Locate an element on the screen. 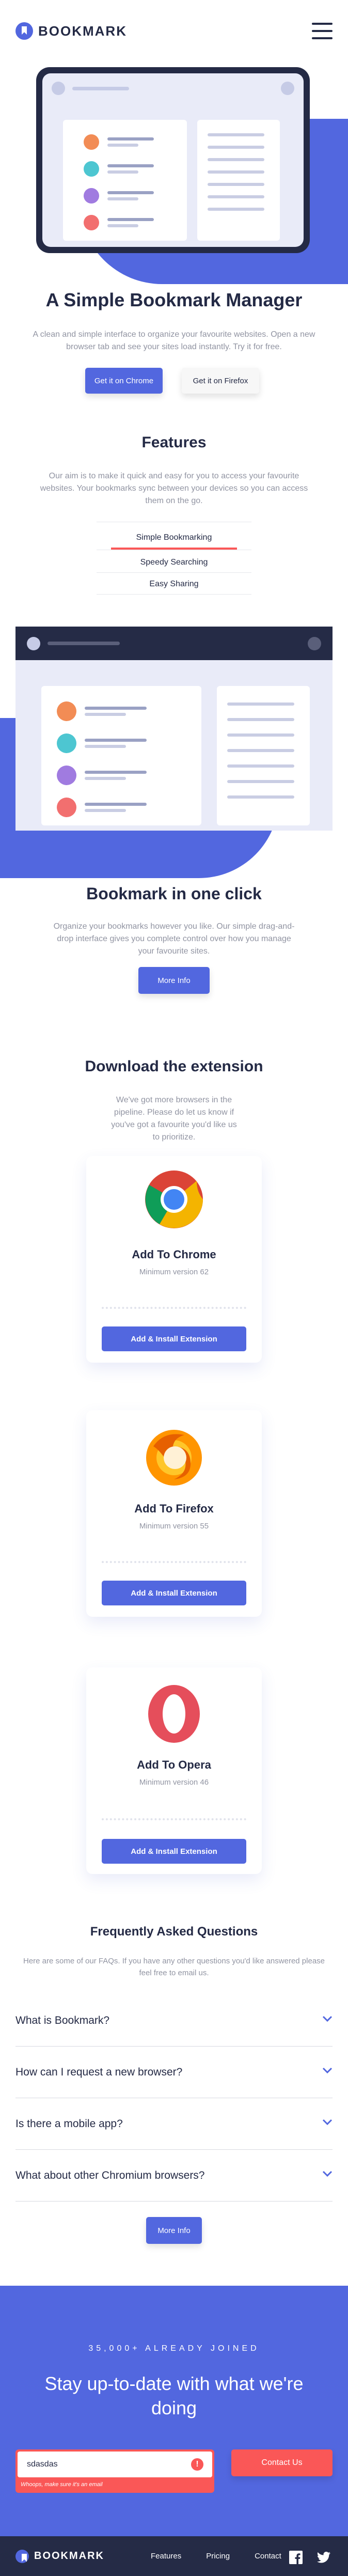  footer-link-pricing: Pricing is located at coordinates (218, 2557).